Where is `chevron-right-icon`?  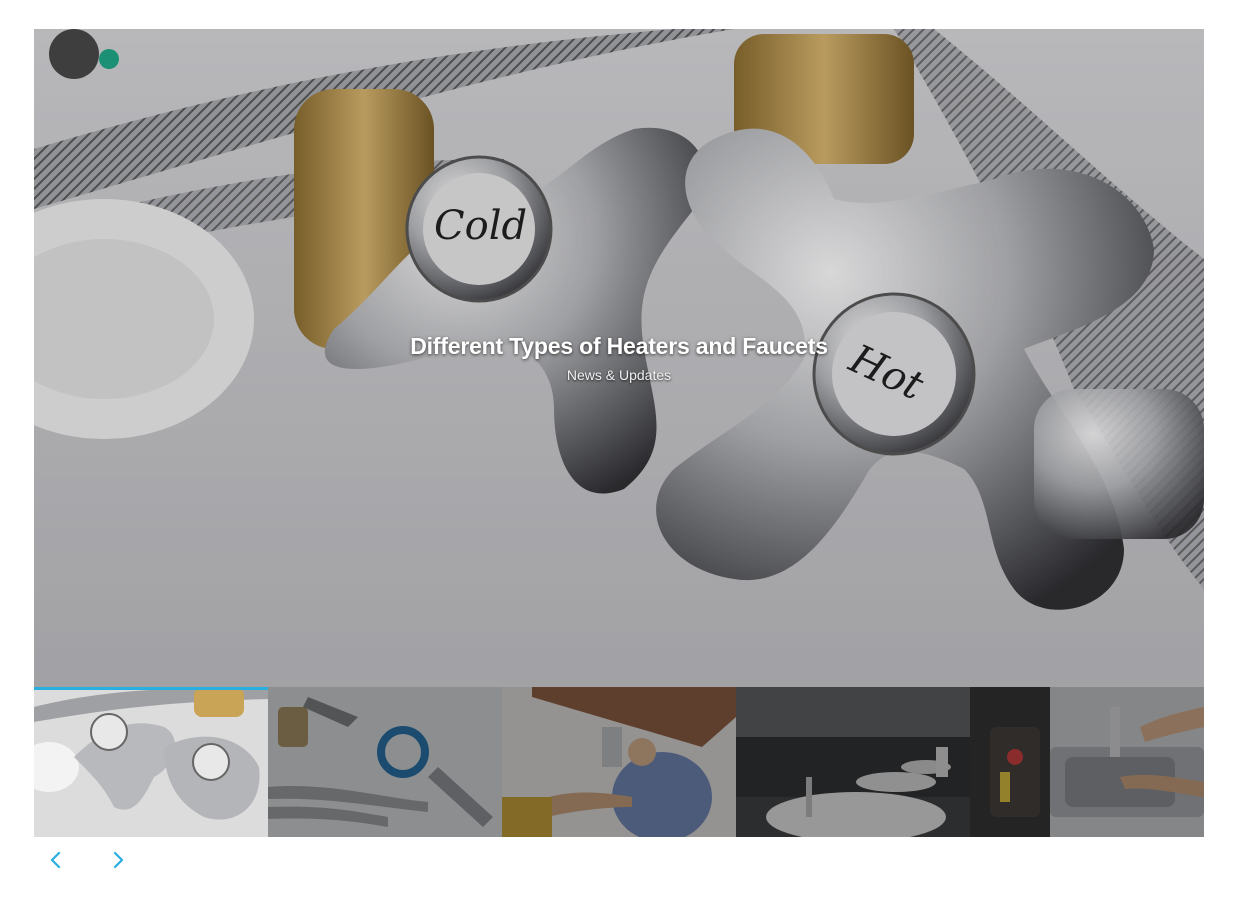 chevron-right-icon is located at coordinates (118, 860).